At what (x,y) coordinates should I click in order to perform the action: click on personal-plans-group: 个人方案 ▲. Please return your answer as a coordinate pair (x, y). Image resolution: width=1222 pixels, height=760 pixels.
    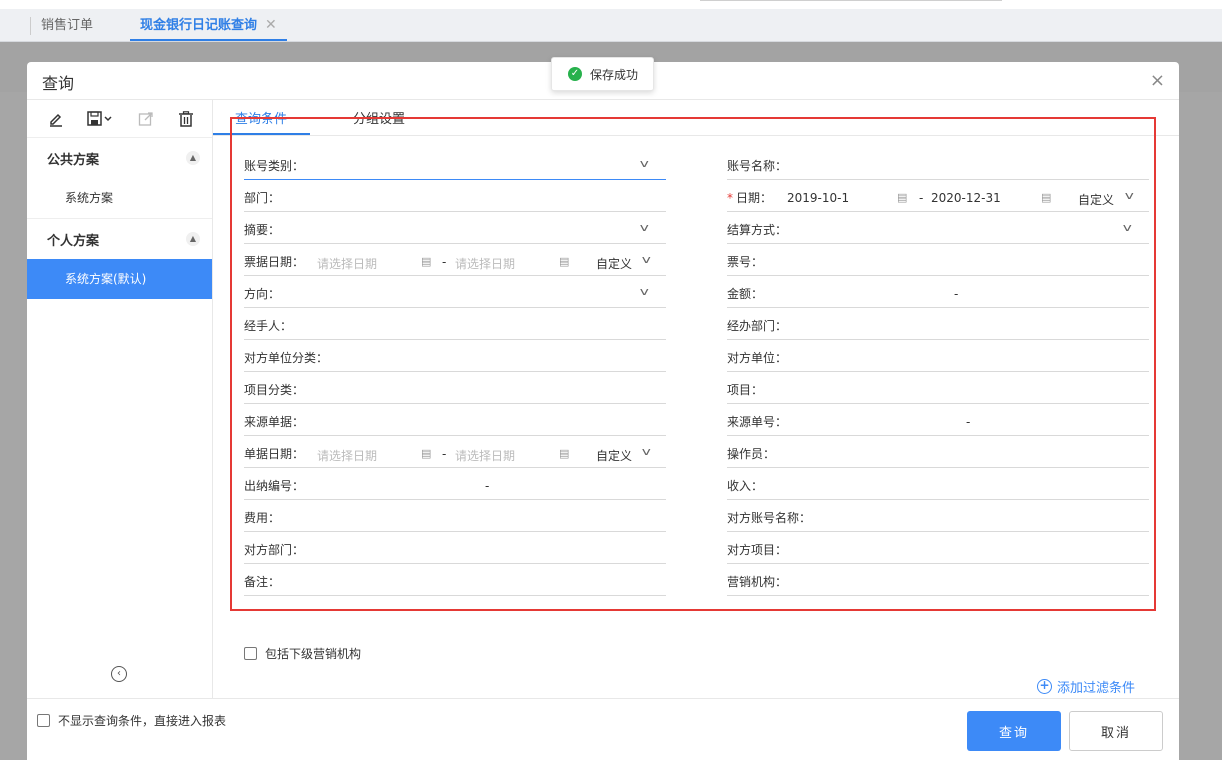
    Looking at the image, I should click on (119, 239).